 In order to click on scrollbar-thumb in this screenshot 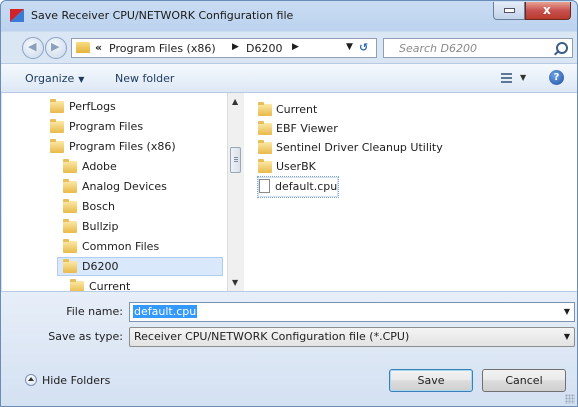, I will do `click(235, 160)`.